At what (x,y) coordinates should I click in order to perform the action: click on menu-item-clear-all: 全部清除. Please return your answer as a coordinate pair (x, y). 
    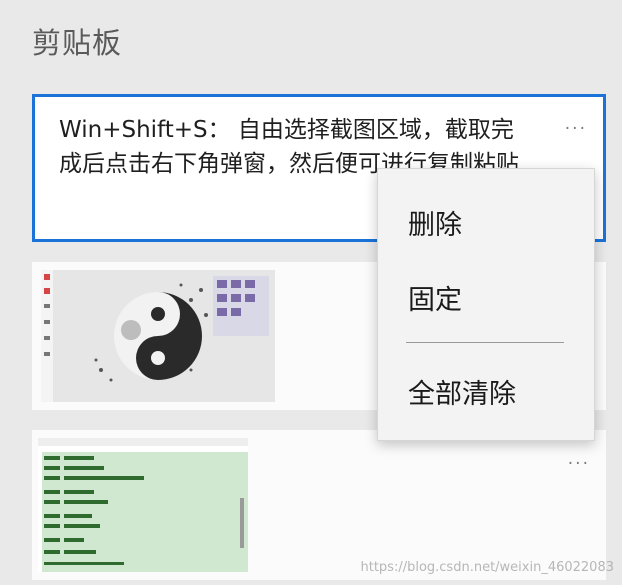
    Looking at the image, I should click on (462, 391).